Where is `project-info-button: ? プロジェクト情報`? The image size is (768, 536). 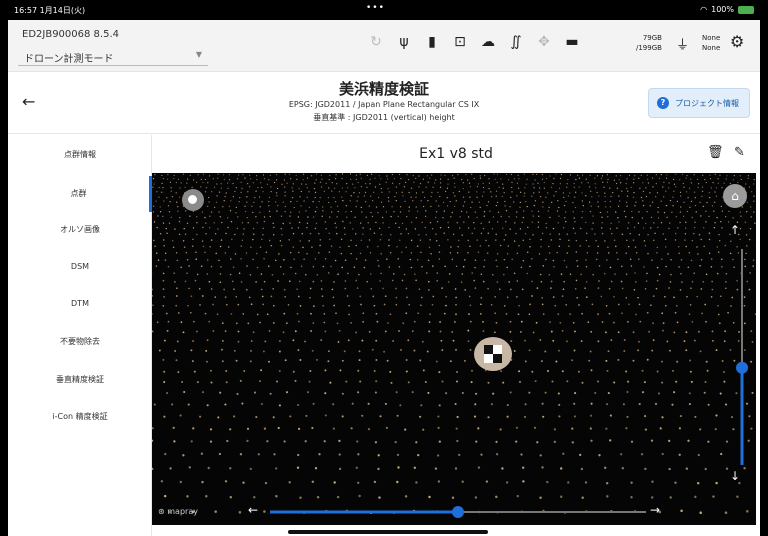
project-info-button: ? プロジェクト情報 is located at coordinates (699, 103).